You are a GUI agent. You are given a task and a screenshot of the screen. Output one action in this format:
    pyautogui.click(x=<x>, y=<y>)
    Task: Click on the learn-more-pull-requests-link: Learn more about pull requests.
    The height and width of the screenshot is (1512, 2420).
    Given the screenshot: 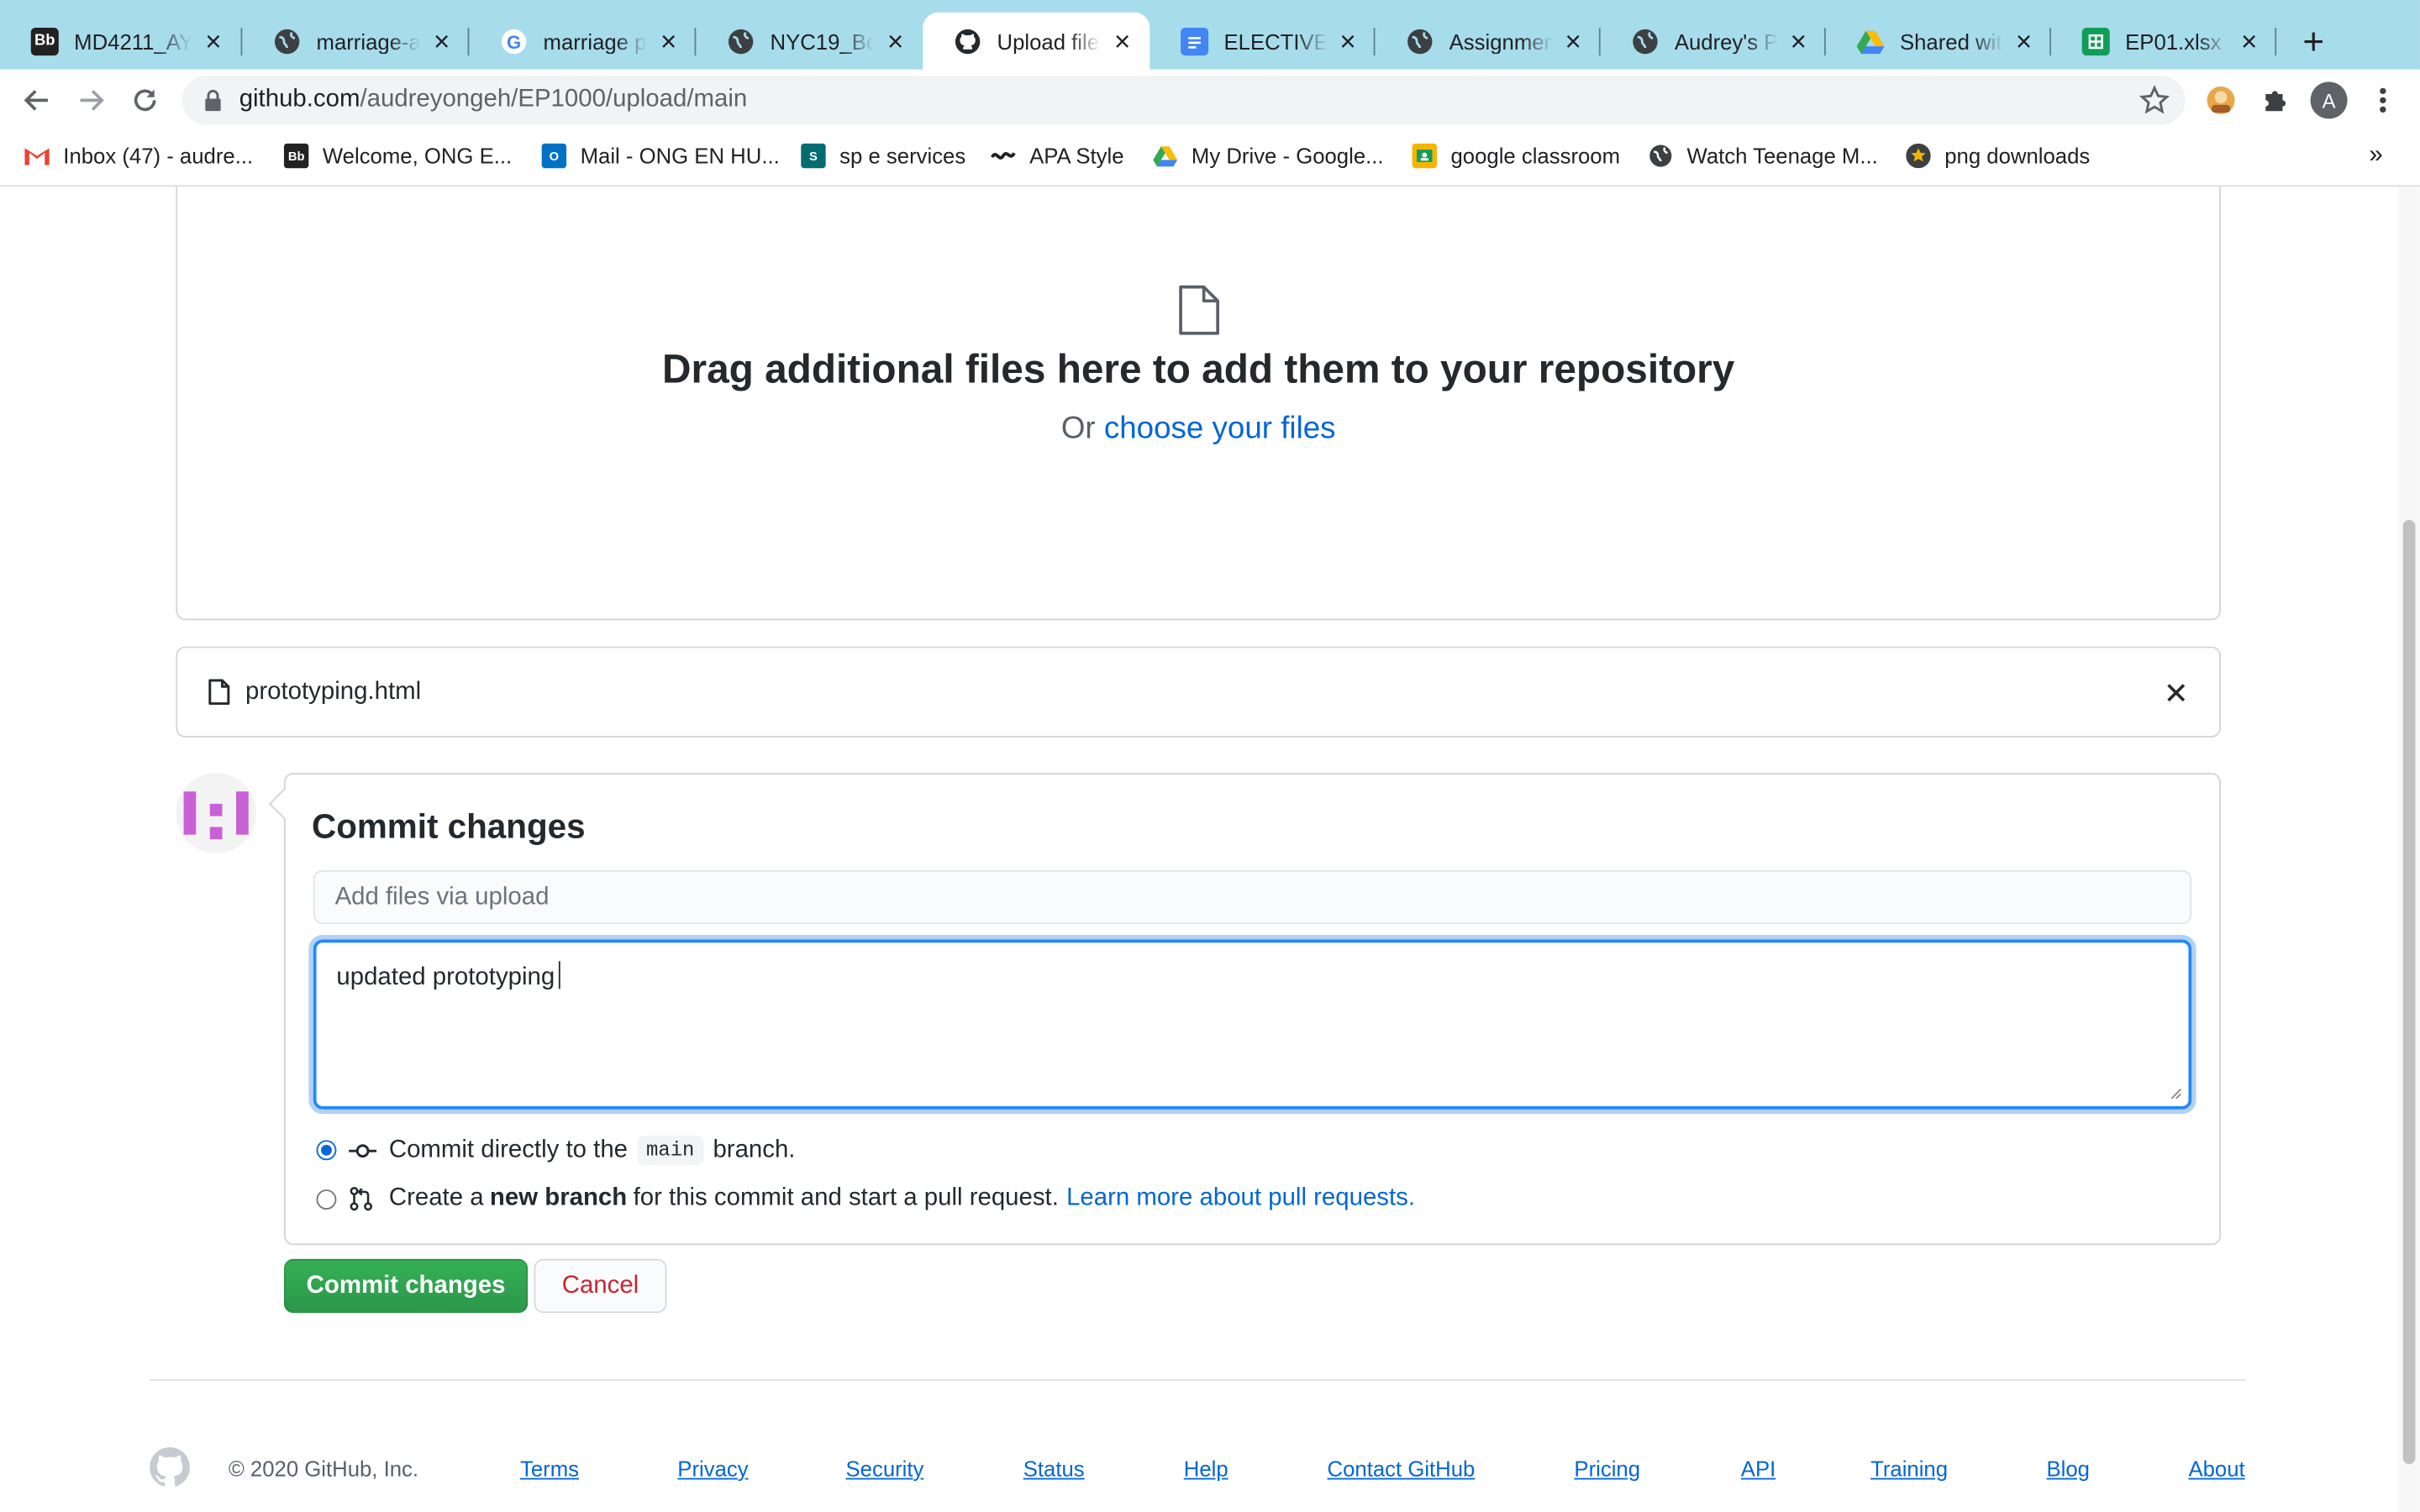 What is the action you would take?
    pyautogui.click(x=1240, y=1199)
    